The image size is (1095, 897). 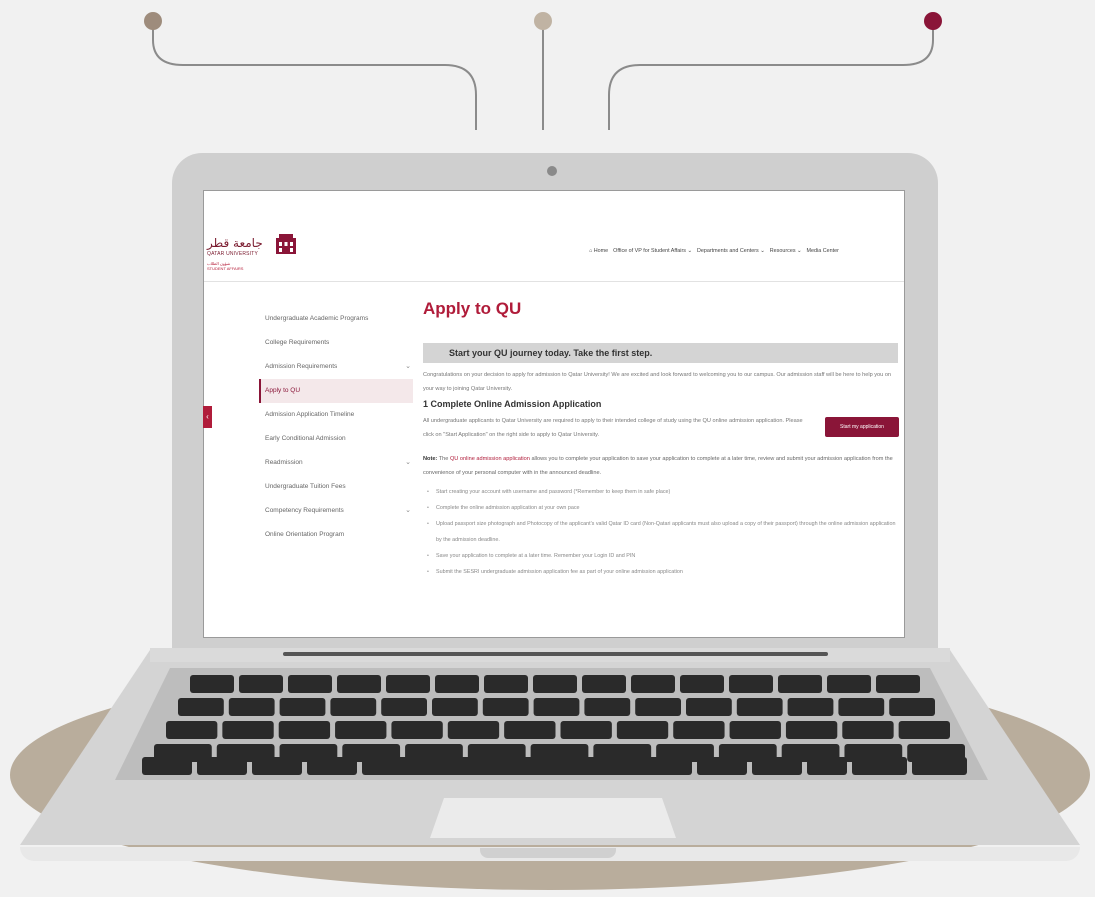 What do you see at coordinates (153, 21) in the screenshot?
I see `connector-dot-left` at bounding box center [153, 21].